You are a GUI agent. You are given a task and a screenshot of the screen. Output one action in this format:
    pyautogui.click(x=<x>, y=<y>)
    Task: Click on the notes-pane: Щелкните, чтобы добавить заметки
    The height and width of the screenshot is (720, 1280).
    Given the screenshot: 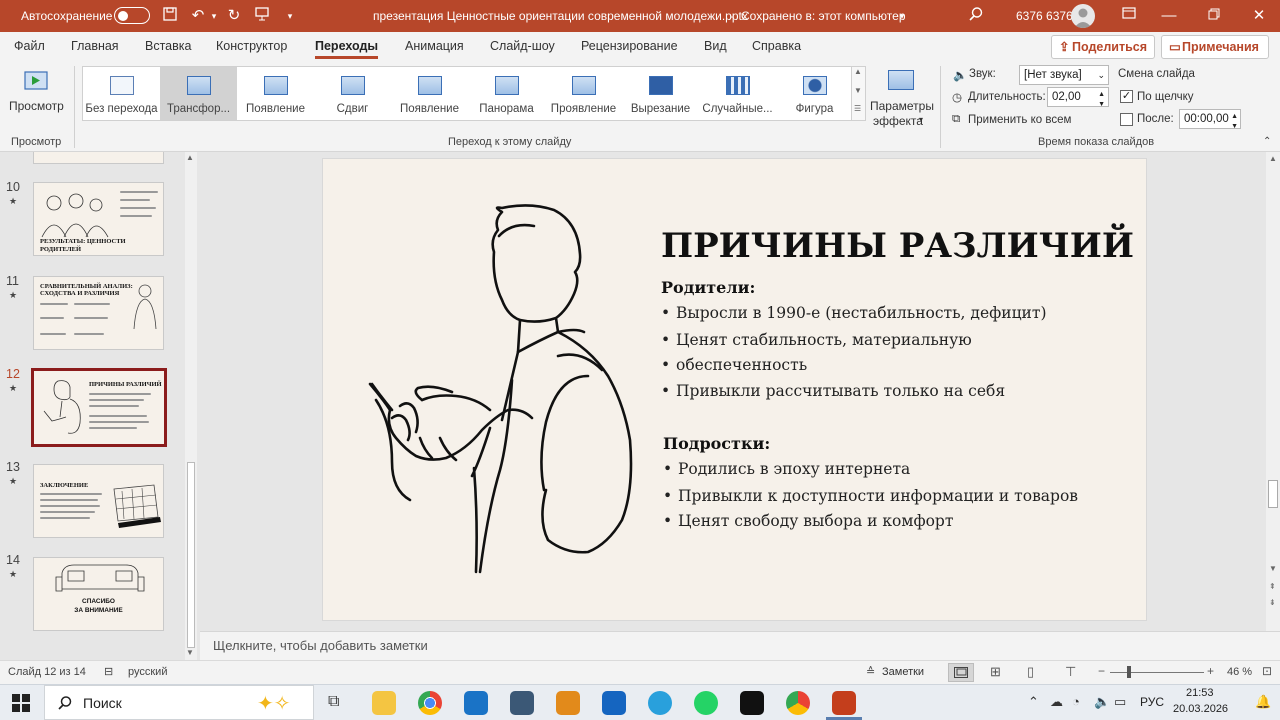 What is the action you would take?
    pyautogui.click(x=740, y=645)
    